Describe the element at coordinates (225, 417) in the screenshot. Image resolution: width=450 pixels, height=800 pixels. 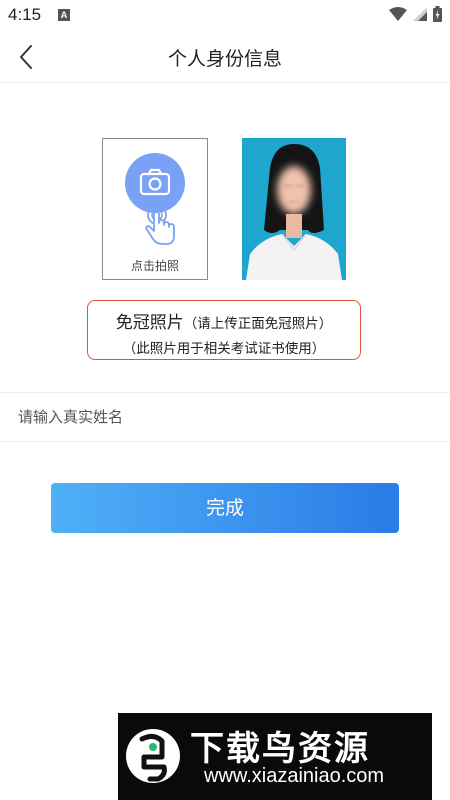
I see `real-name-input` at that location.